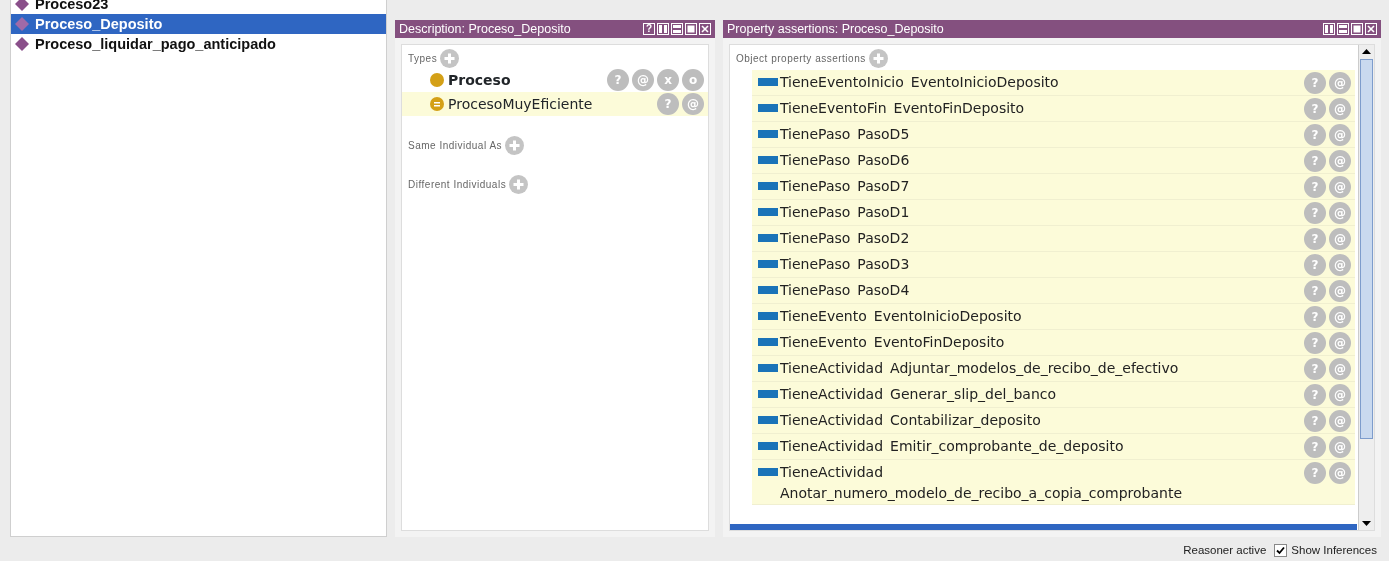 The image size is (1389, 561). What do you see at coordinates (437, 104) in the screenshot?
I see `defined-class-icon` at bounding box center [437, 104].